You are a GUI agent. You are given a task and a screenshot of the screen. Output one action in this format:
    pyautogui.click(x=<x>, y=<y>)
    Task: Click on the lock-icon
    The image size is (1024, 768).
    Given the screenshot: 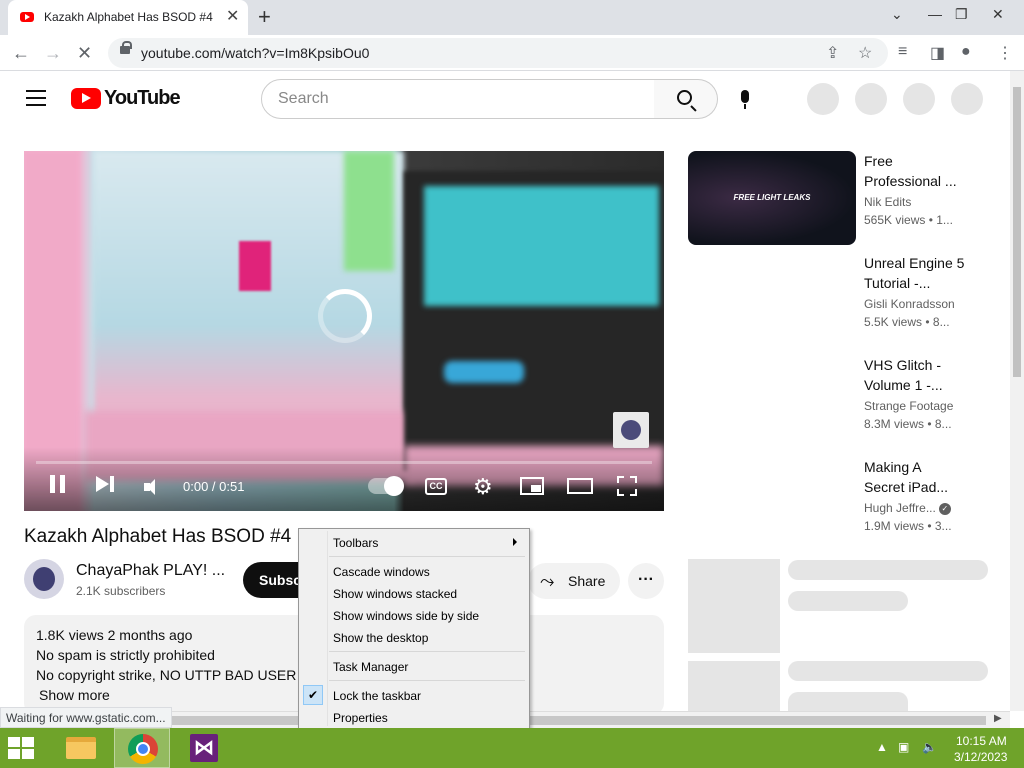 What is the action you would take?
    pyautogui.click(x=126, y=47)
    